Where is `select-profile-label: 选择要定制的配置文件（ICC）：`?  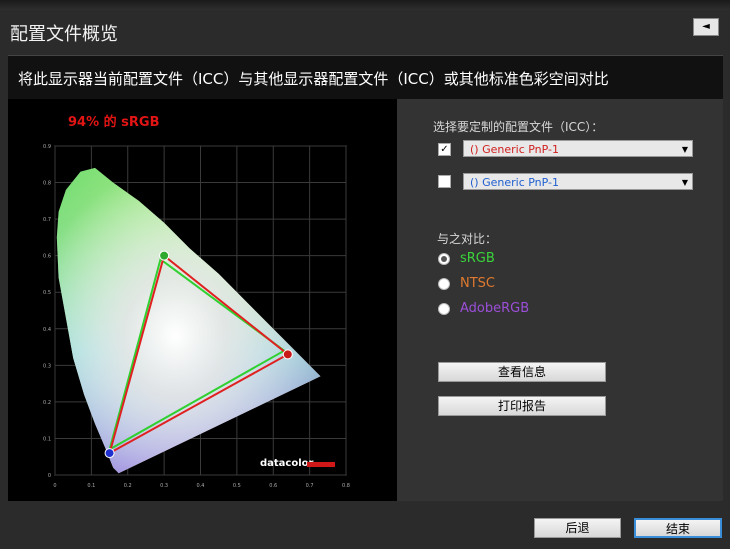 select-profile-label: 选择要定制的配置文件（ICC）： is located at coordinates (518, 127).